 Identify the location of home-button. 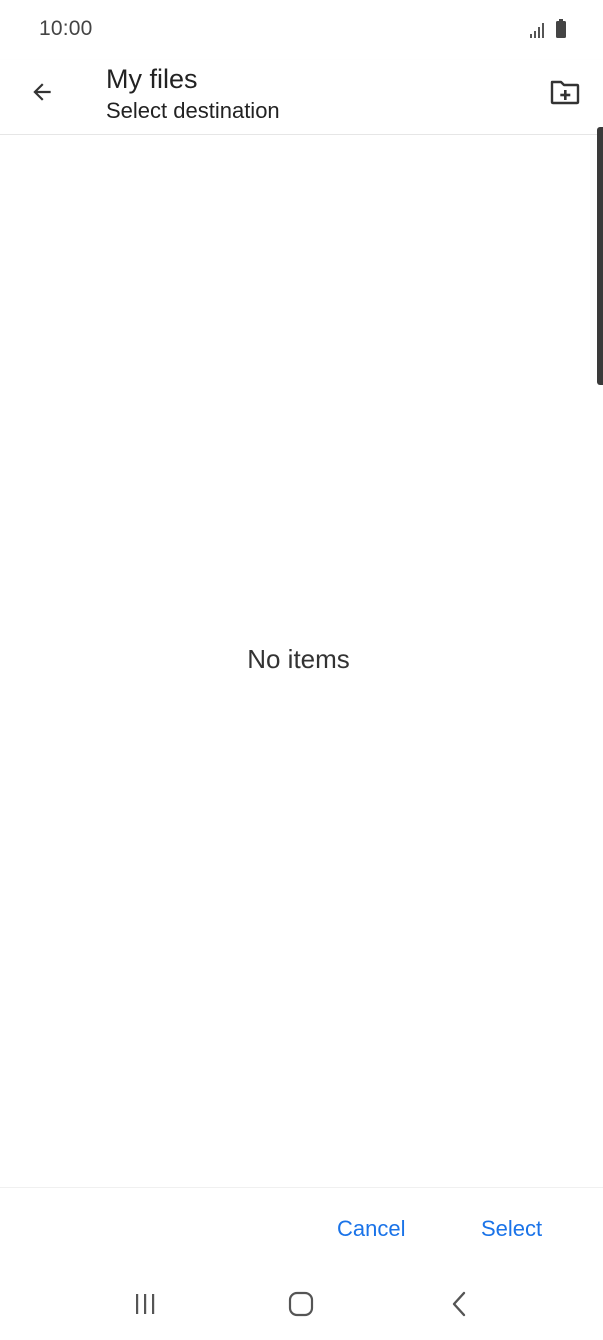
(301, 1306).